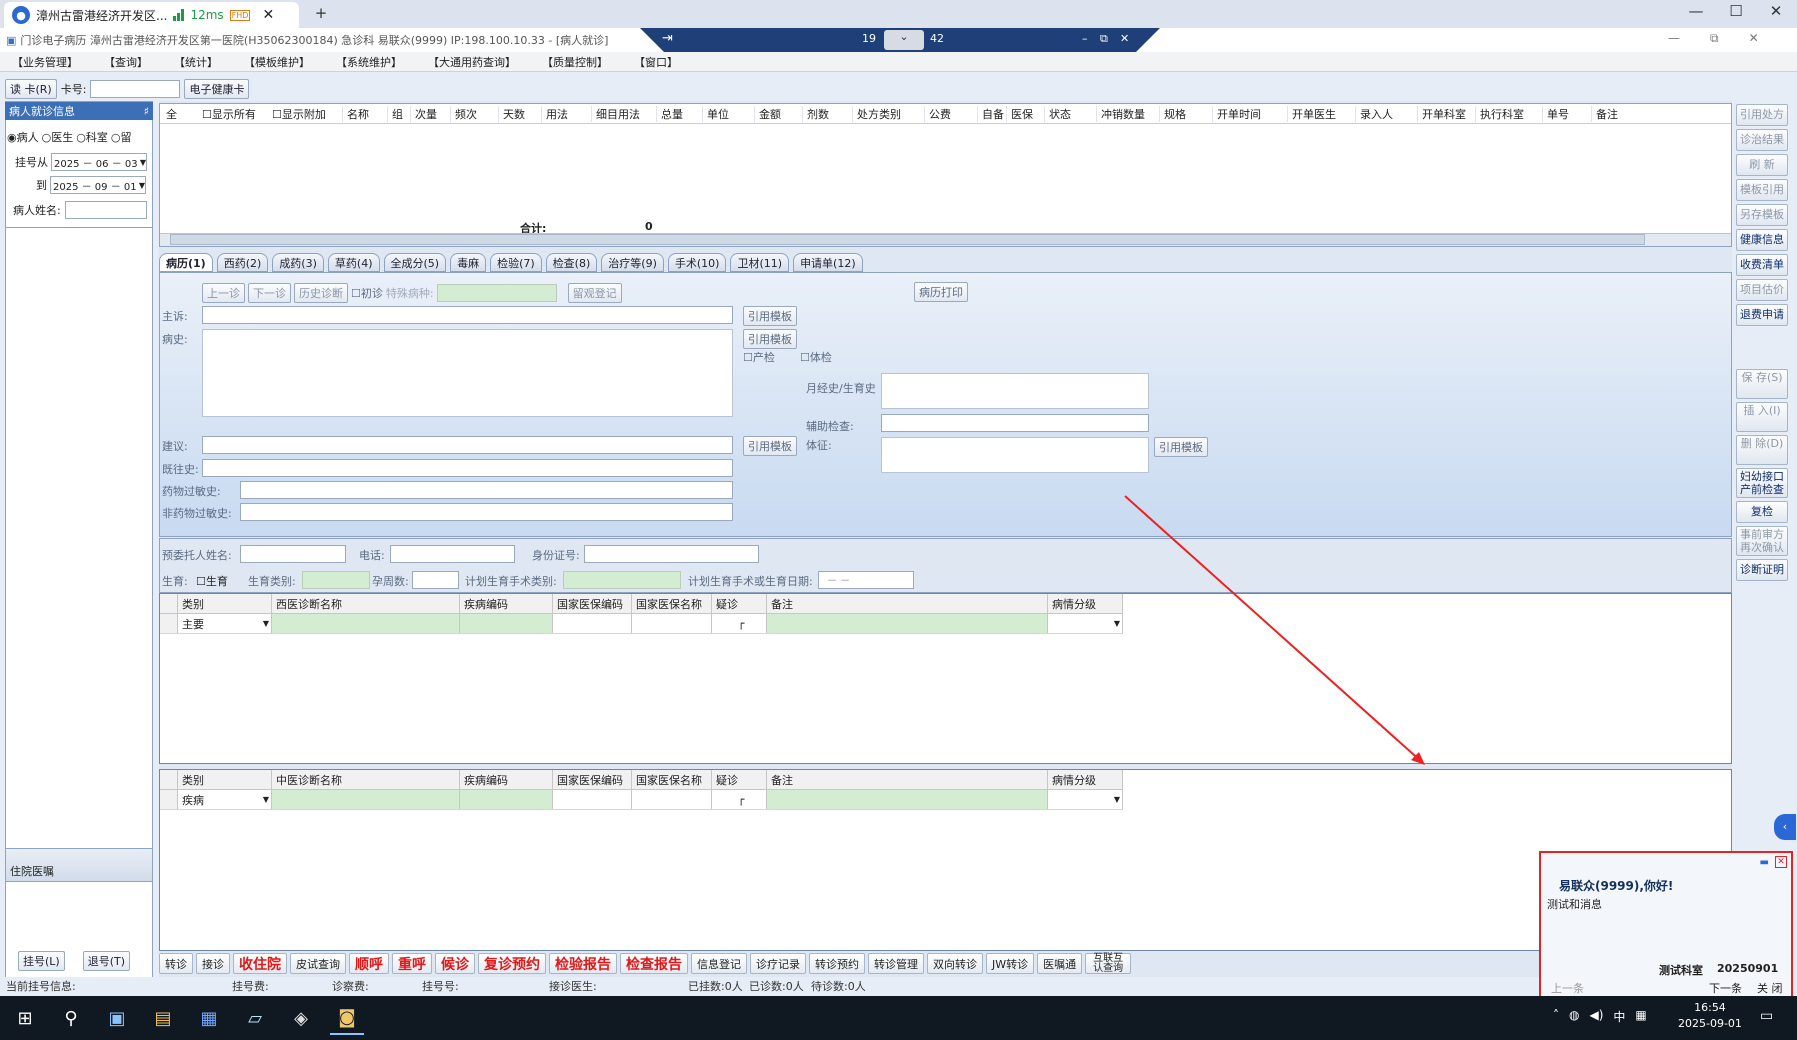 Image resolution: width=1797 pixels, height=1040 pixels. Describe the element at coordinates (486, 490) in the screenshot. I see `drug-allergy-input` at that location.